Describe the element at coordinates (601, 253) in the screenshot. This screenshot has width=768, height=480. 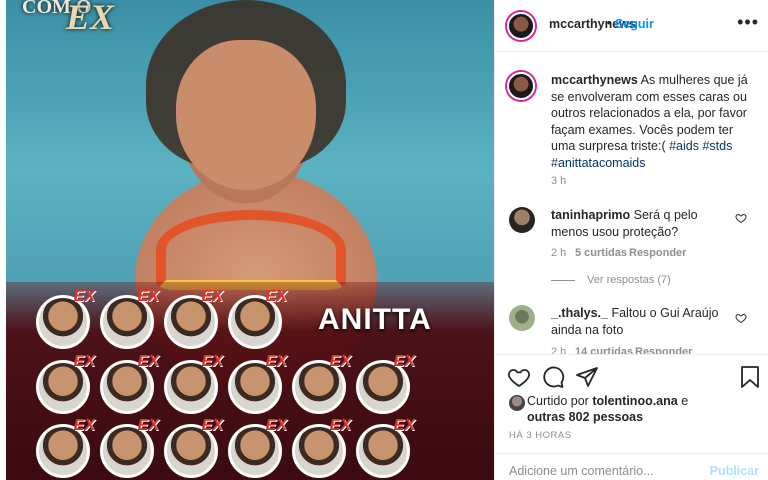
I see `comment-likes: 5 curtidas` at that location.